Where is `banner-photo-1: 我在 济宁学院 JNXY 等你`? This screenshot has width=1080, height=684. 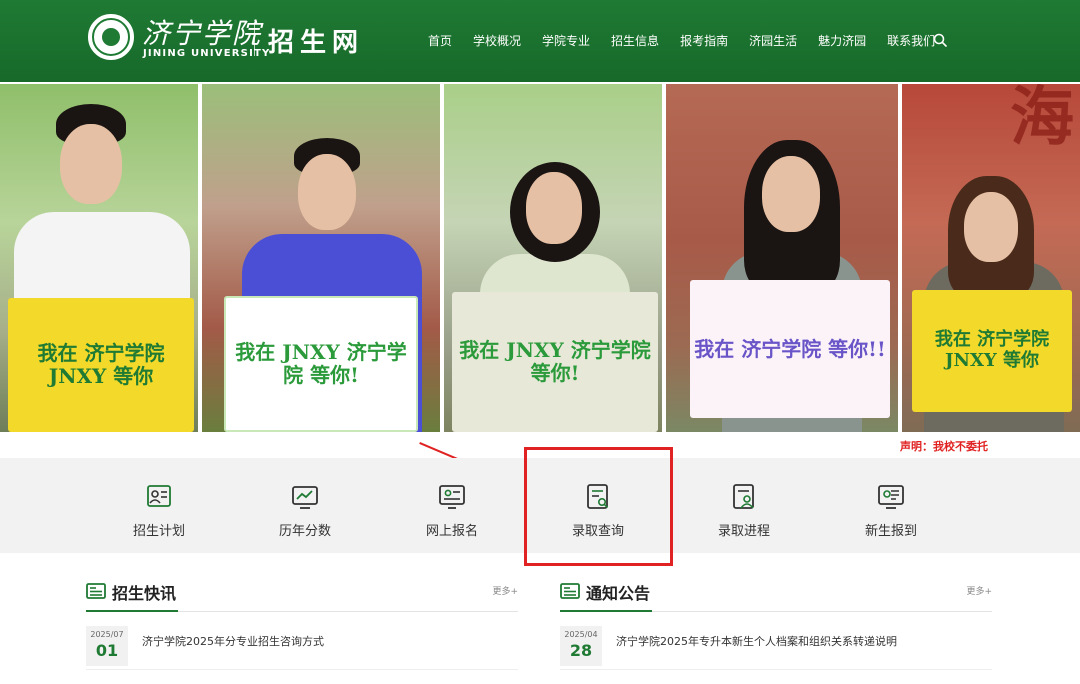
banner-photo-1: 我在 济宁学院 JNXY 等你 is located at coordinates (101, 258).